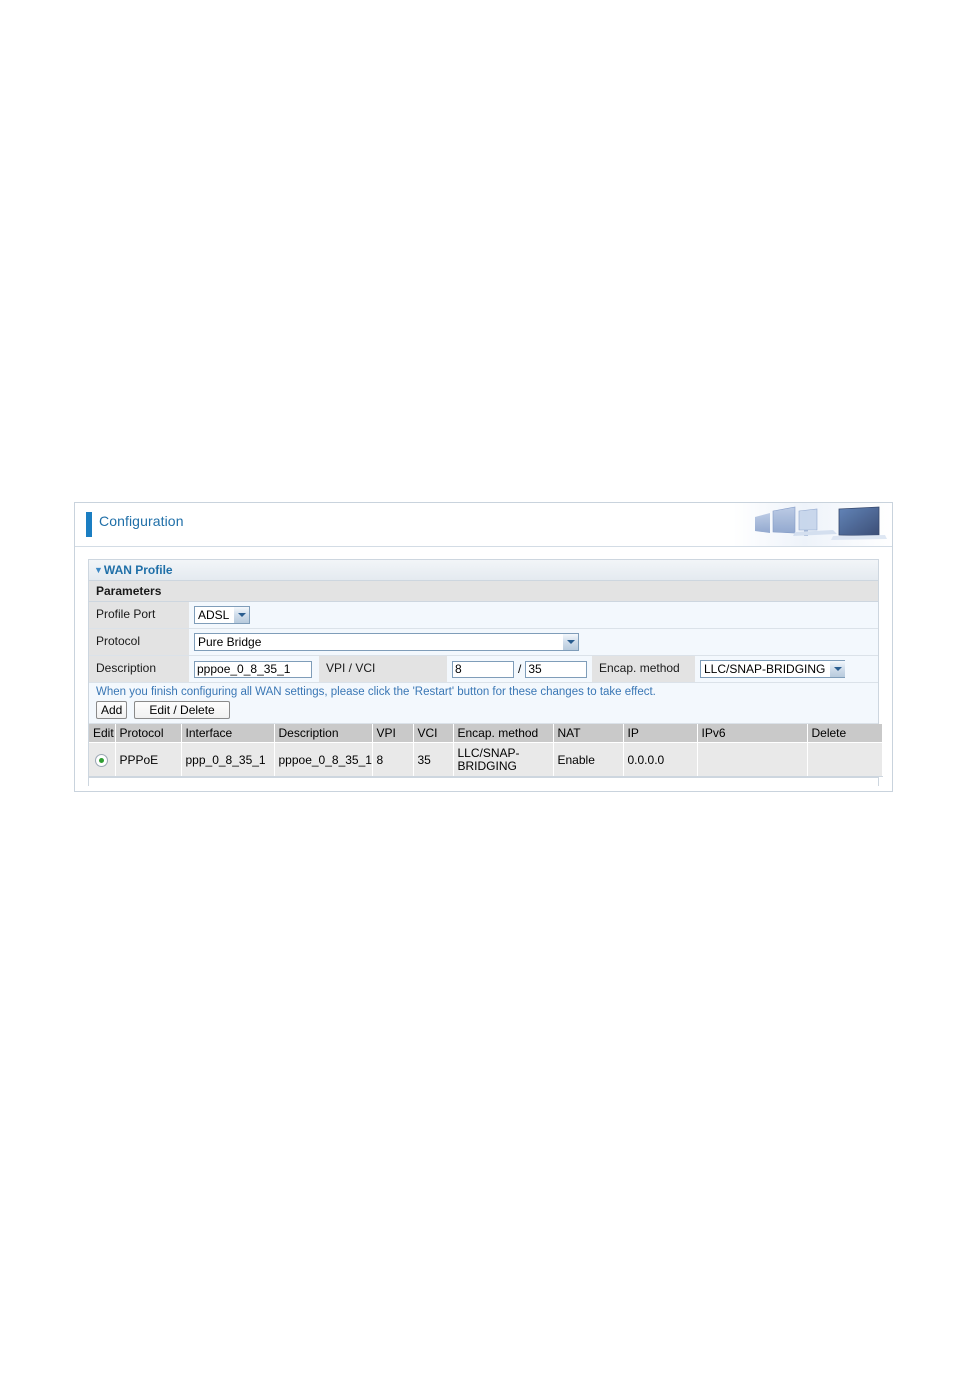  Describe the element at coordinates (386, 642) in the screenshot. I see `protocol-select: Pure Bridge` at that location.